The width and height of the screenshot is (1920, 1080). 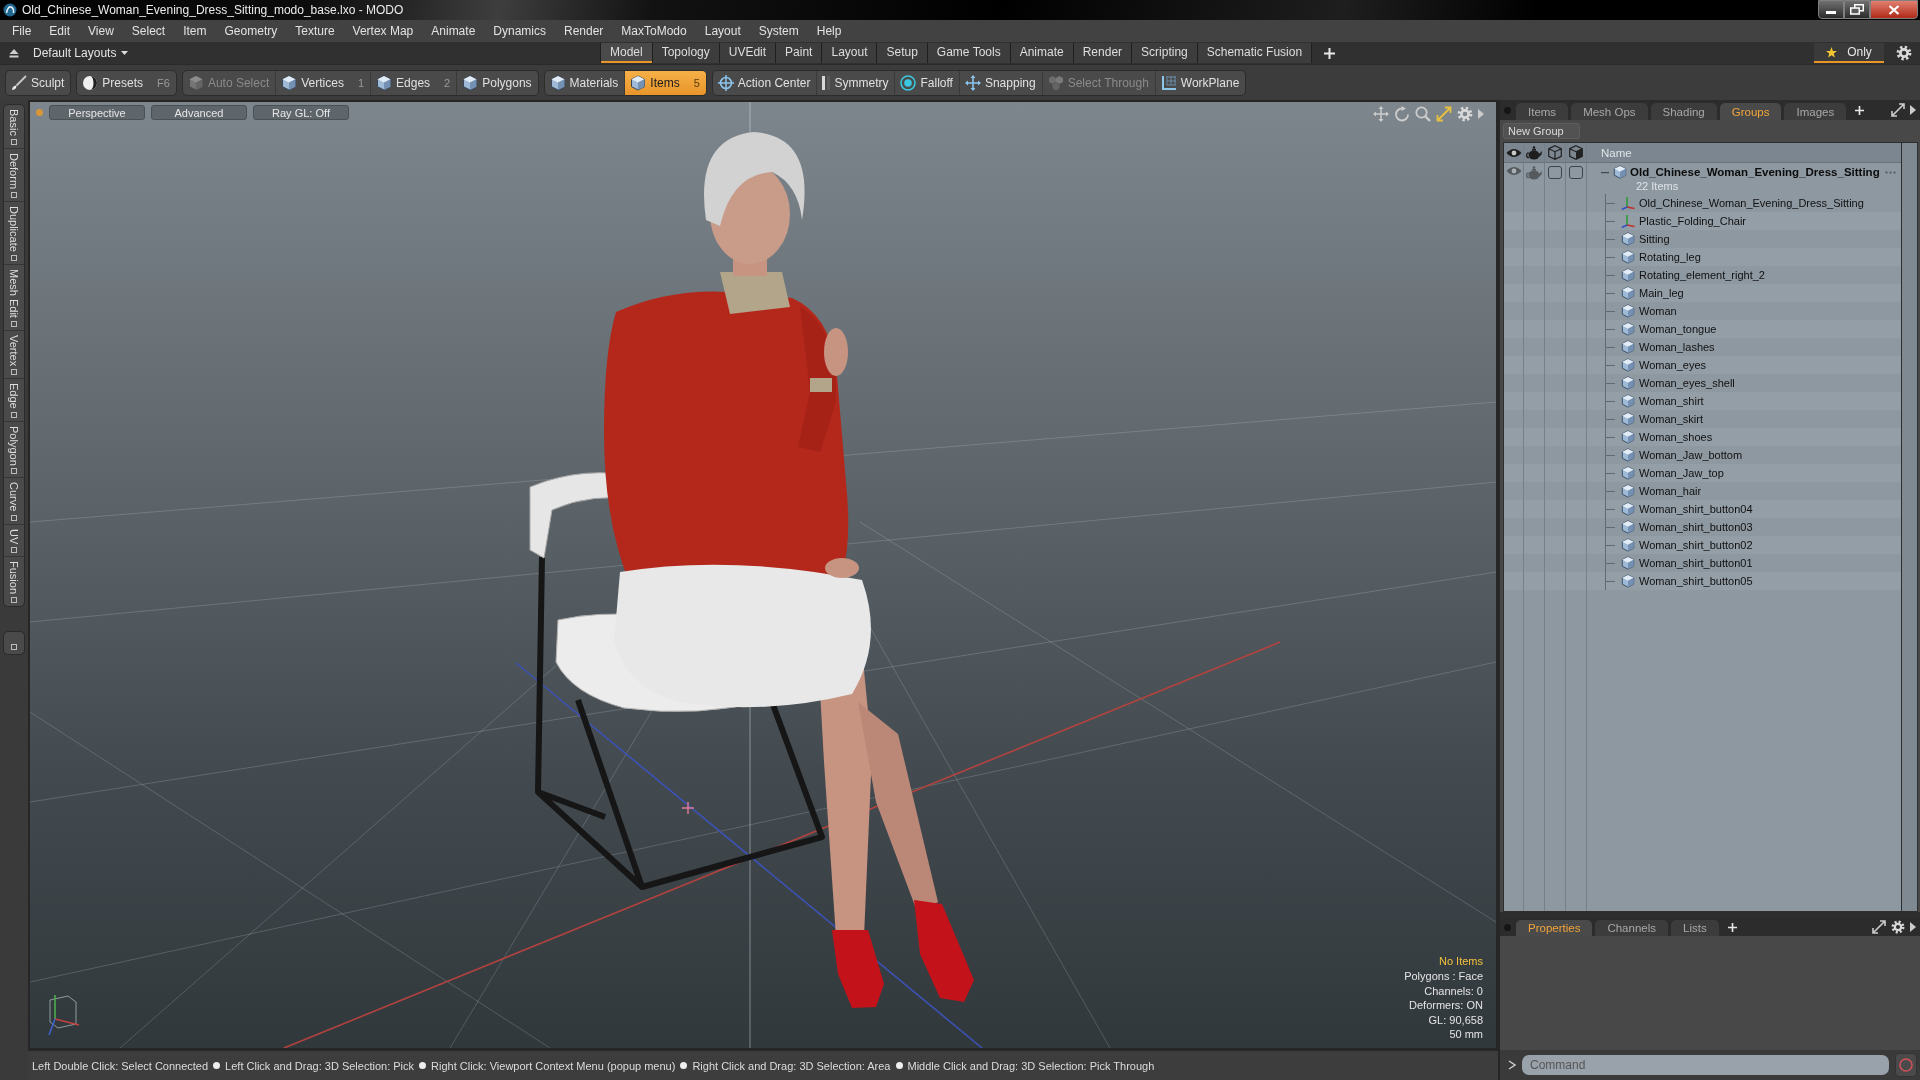 I want to click on tree-item-label: Woman_eyes_shell, so click(x=1687, y=383).